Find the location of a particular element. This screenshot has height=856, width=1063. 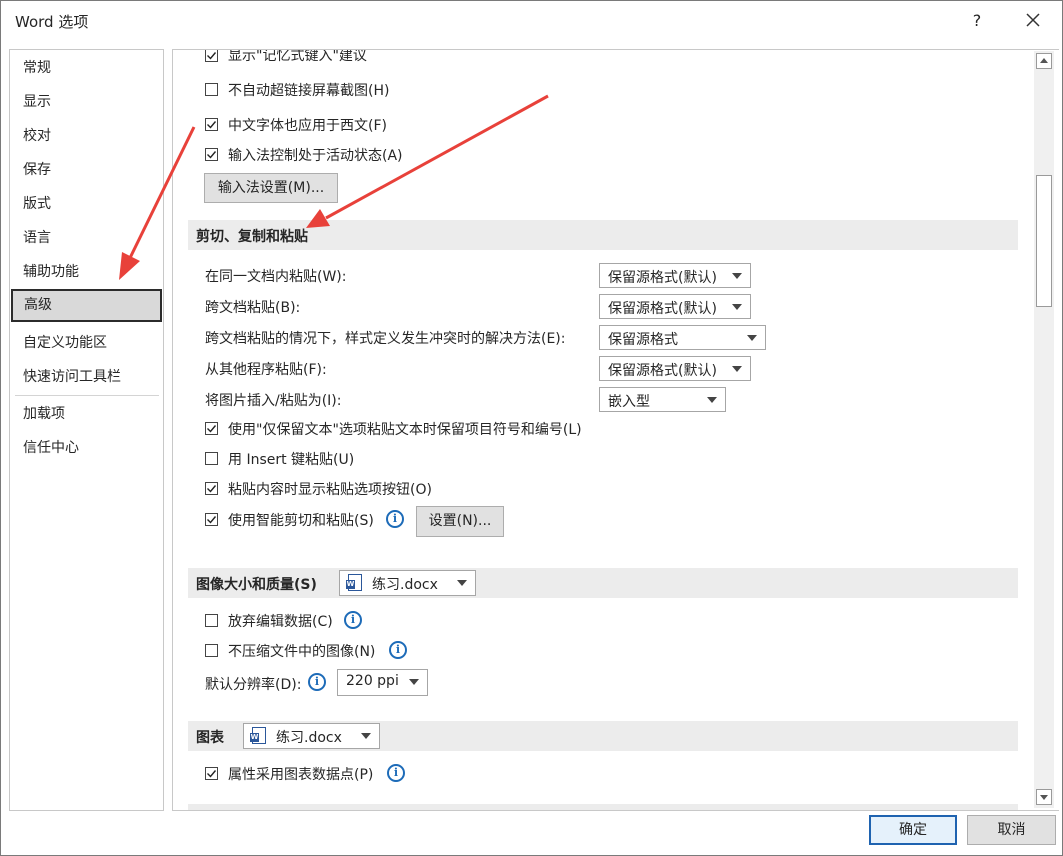

nav-item-quick-access-toolbar: 快速访问工具栏 is located at coordinates (86, 377).